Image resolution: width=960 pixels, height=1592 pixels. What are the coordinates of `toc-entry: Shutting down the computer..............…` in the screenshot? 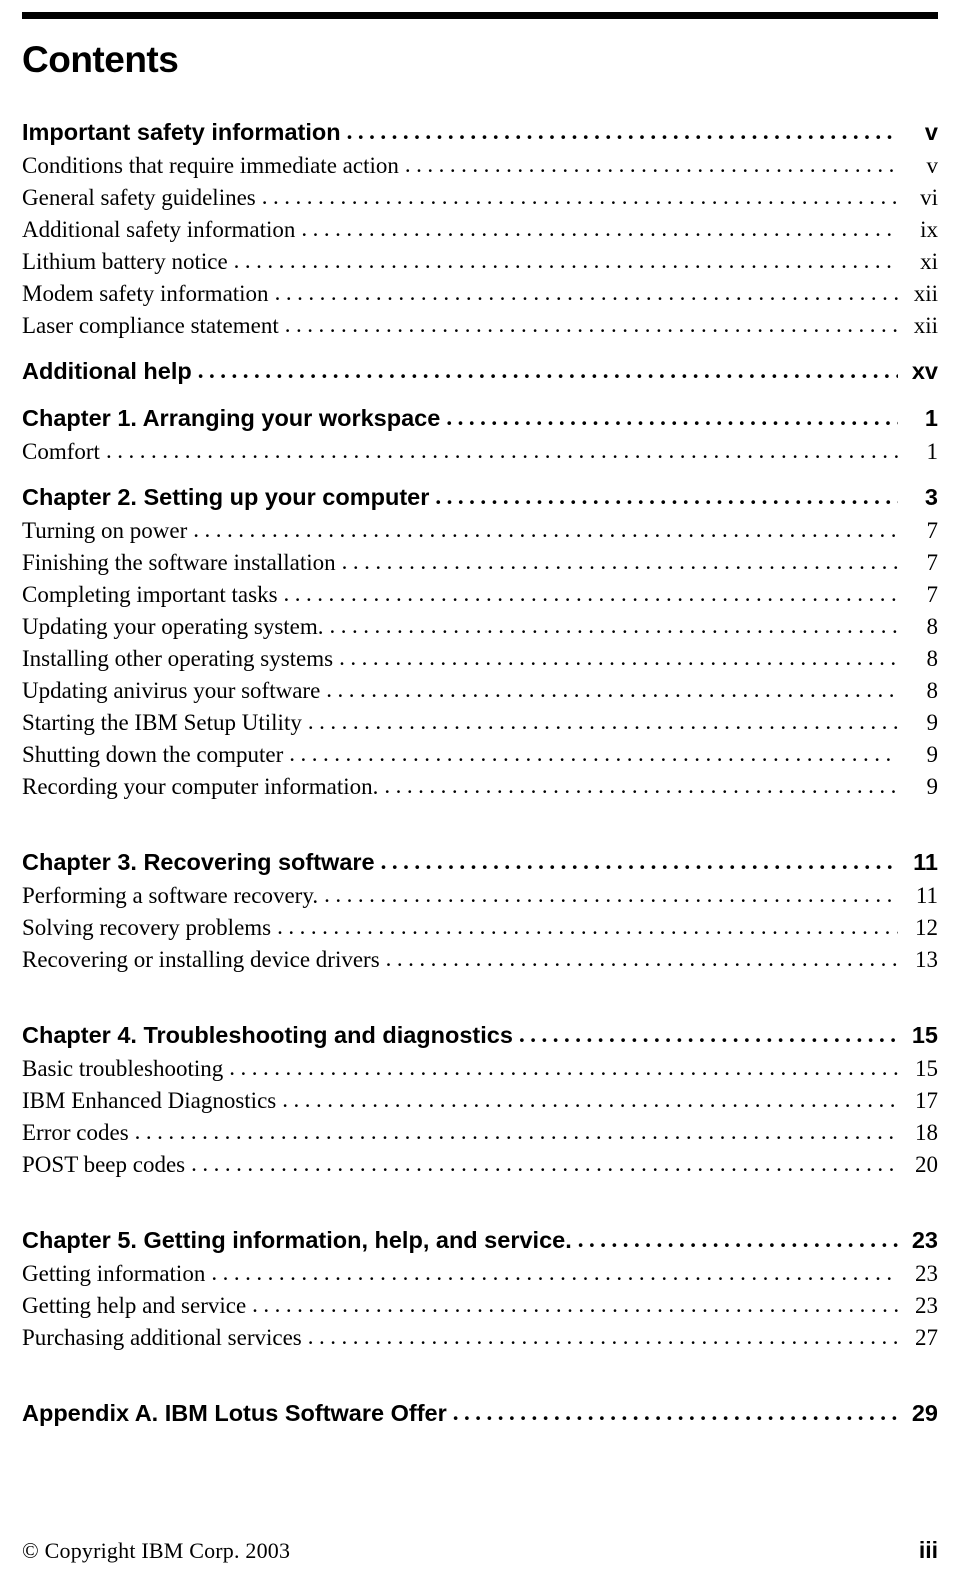 It's located at (480, 755).